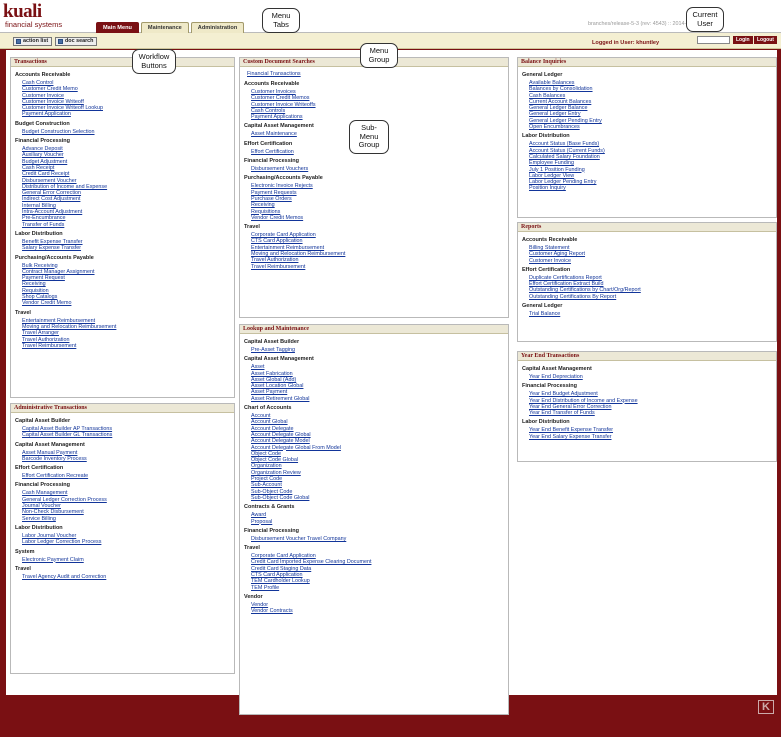 Image resolution: width=781 pixels, height=737 pixels. Describe the element at coordinates (560, 102) in the screenshot. I see `link-current-account-balances: Current Account Balances` at that location.